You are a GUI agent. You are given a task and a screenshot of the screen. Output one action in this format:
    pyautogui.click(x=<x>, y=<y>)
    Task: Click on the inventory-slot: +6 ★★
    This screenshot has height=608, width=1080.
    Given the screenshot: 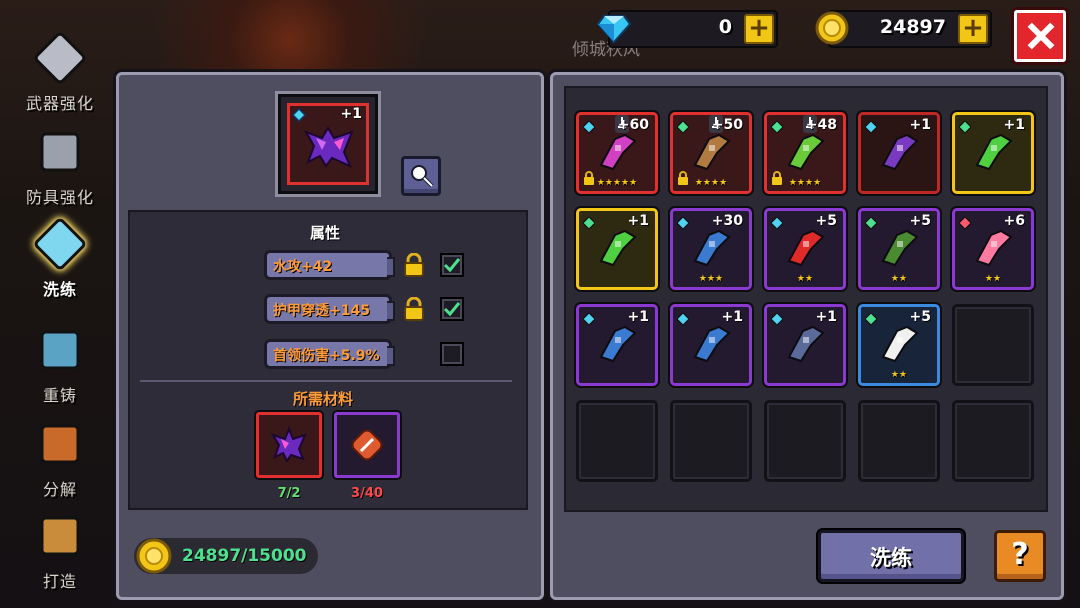 What is the action you would take?
    pyautogui.click(x=993, y=249)
    